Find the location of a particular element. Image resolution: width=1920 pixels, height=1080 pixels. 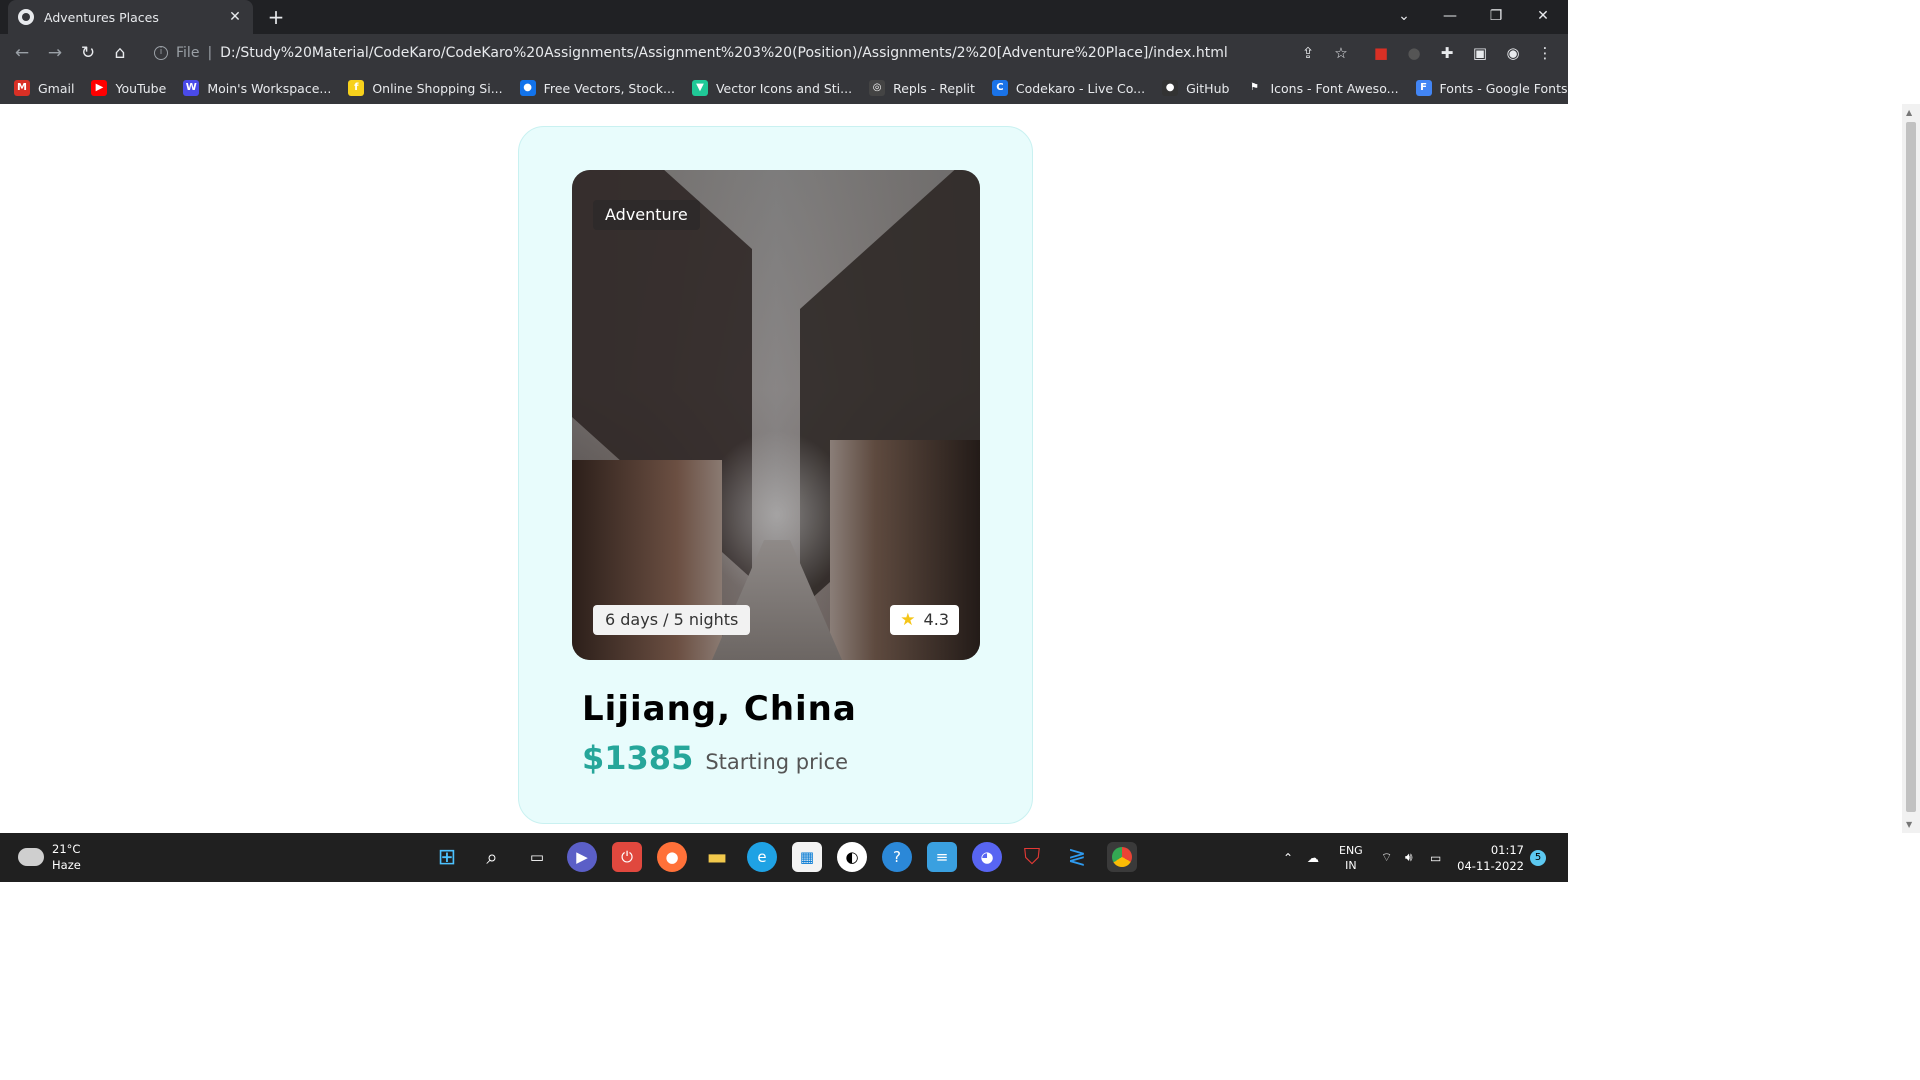

rating-badge: ★ 4.3 is located at coordinates (924, 620).